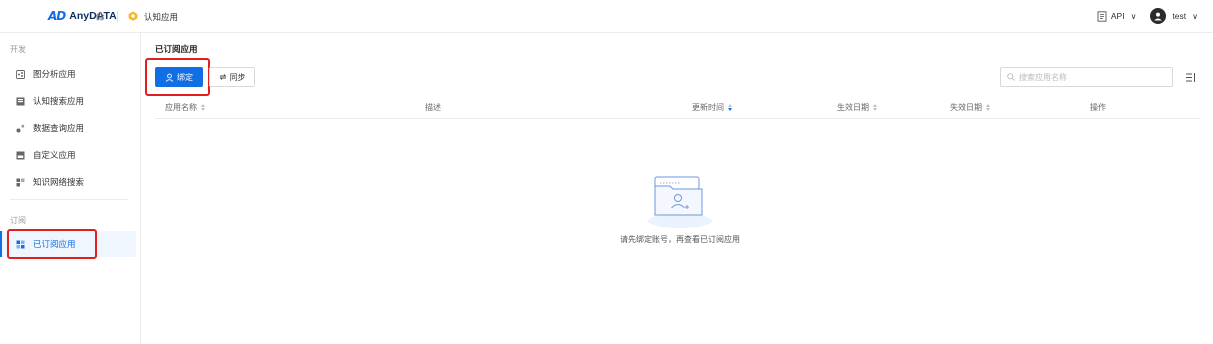  What do you see at coordinates (18, 220) in the screenshot?
I see `group-label-subscribe: 订阅` at bounding box center [18, 220].